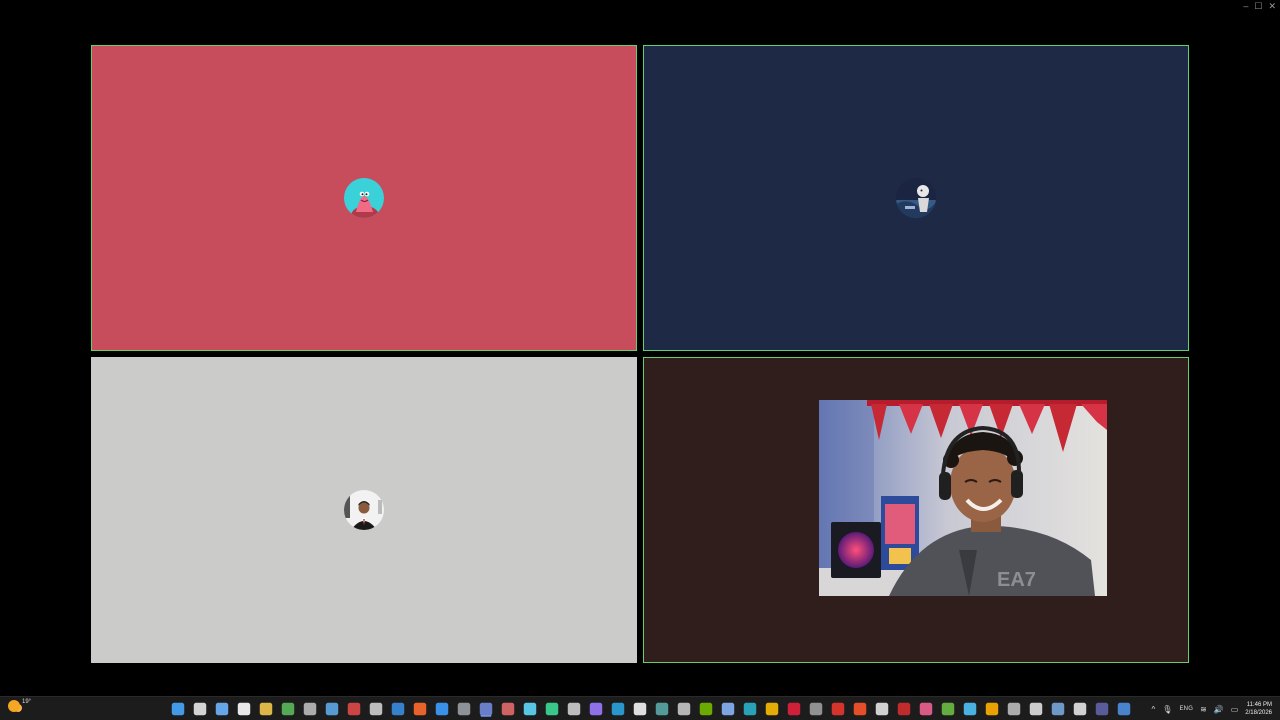 Image resolution: width=1280 pixels, height=720 pixels. Describe the element at coordinates (904, 709) in the screenshot. I see `red-app-icon` at that location.